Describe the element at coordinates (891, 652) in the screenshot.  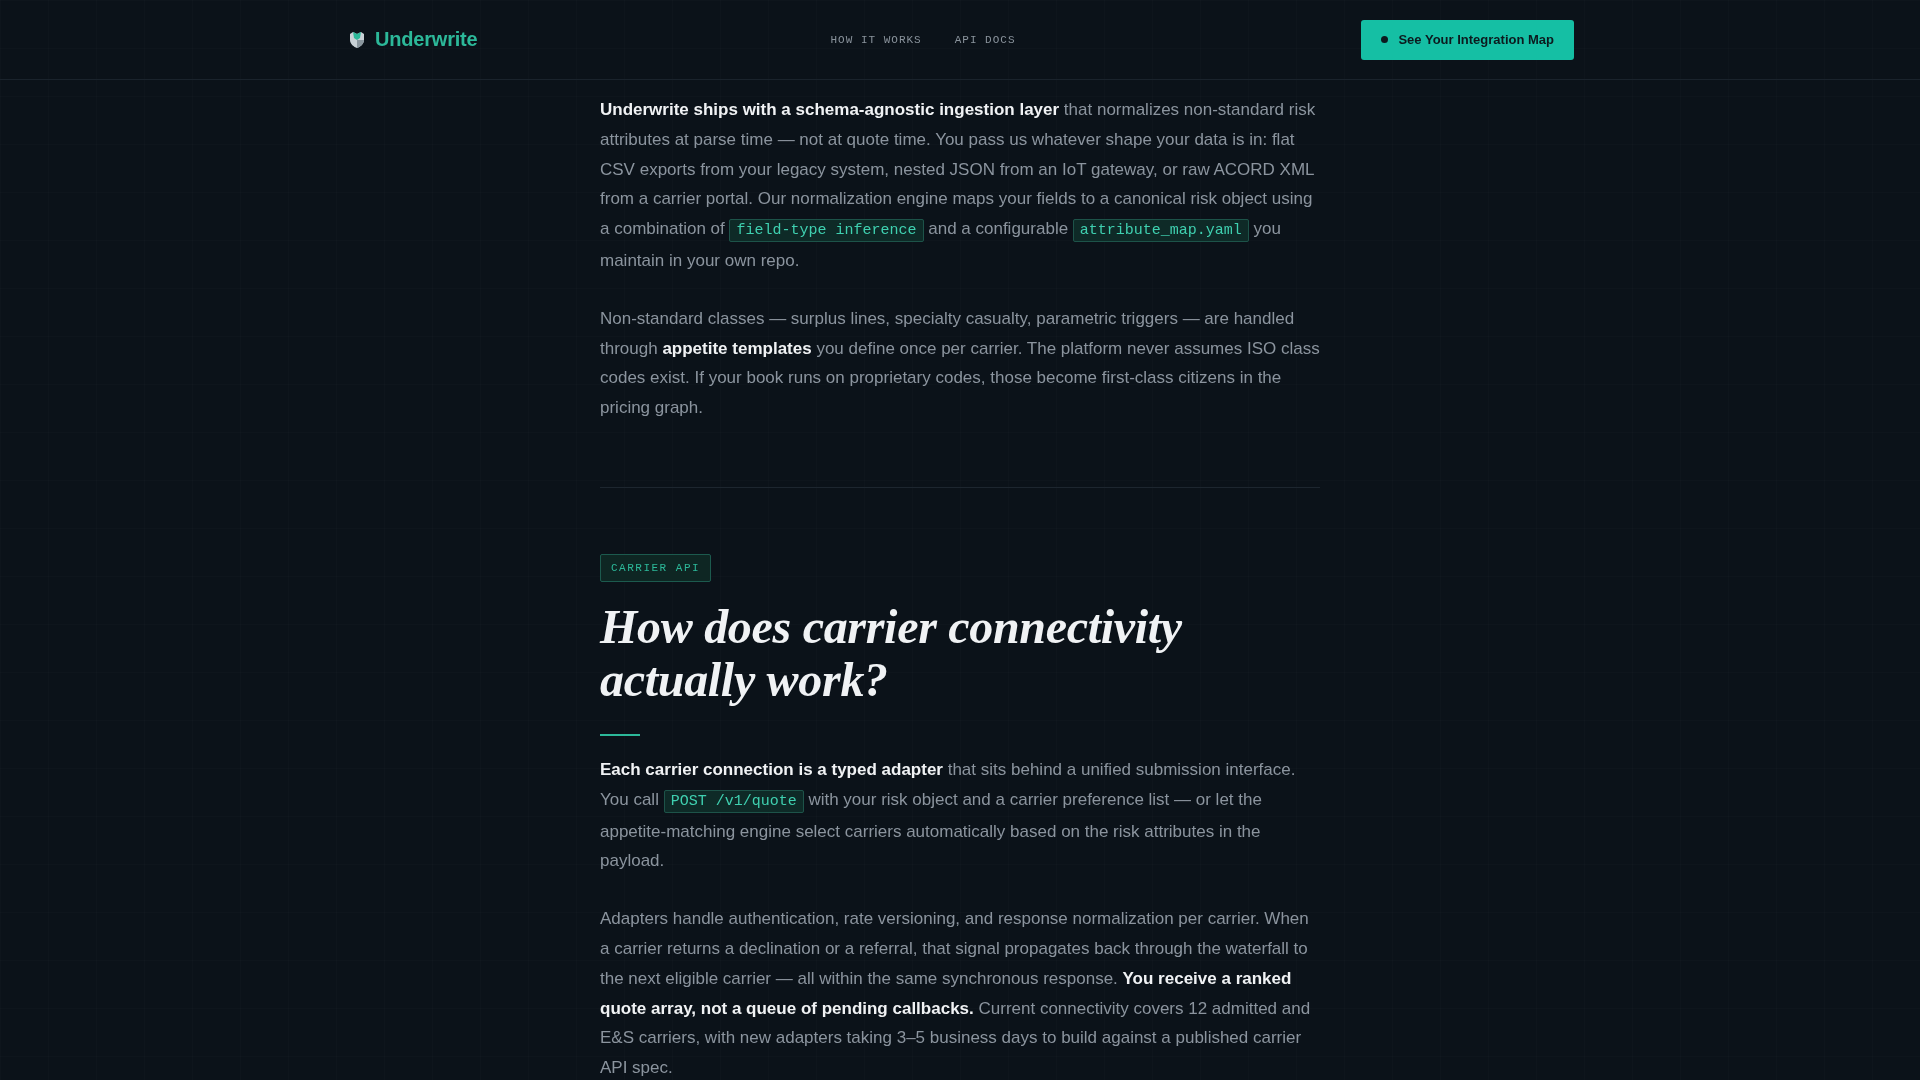
I see `section-heading: How does carrier connectivity actually work?` at that location.